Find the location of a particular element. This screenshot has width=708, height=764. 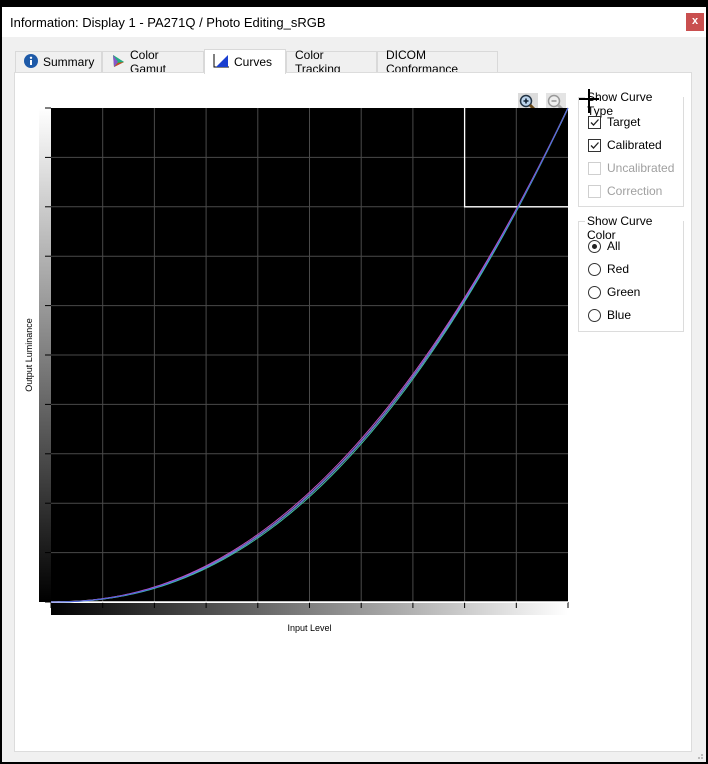

all-label: All is located at coordinates (614, 246).